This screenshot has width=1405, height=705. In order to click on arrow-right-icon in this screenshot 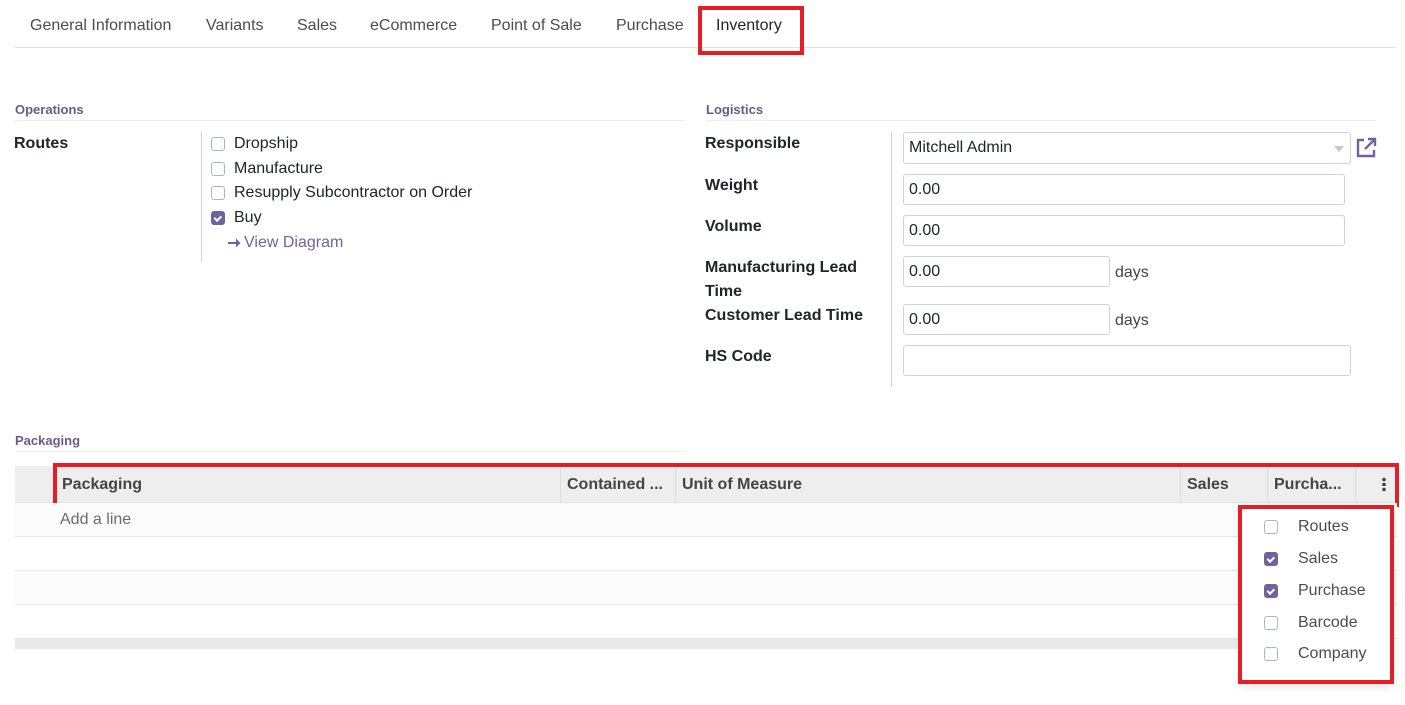, I will do `click(234, 243)`.